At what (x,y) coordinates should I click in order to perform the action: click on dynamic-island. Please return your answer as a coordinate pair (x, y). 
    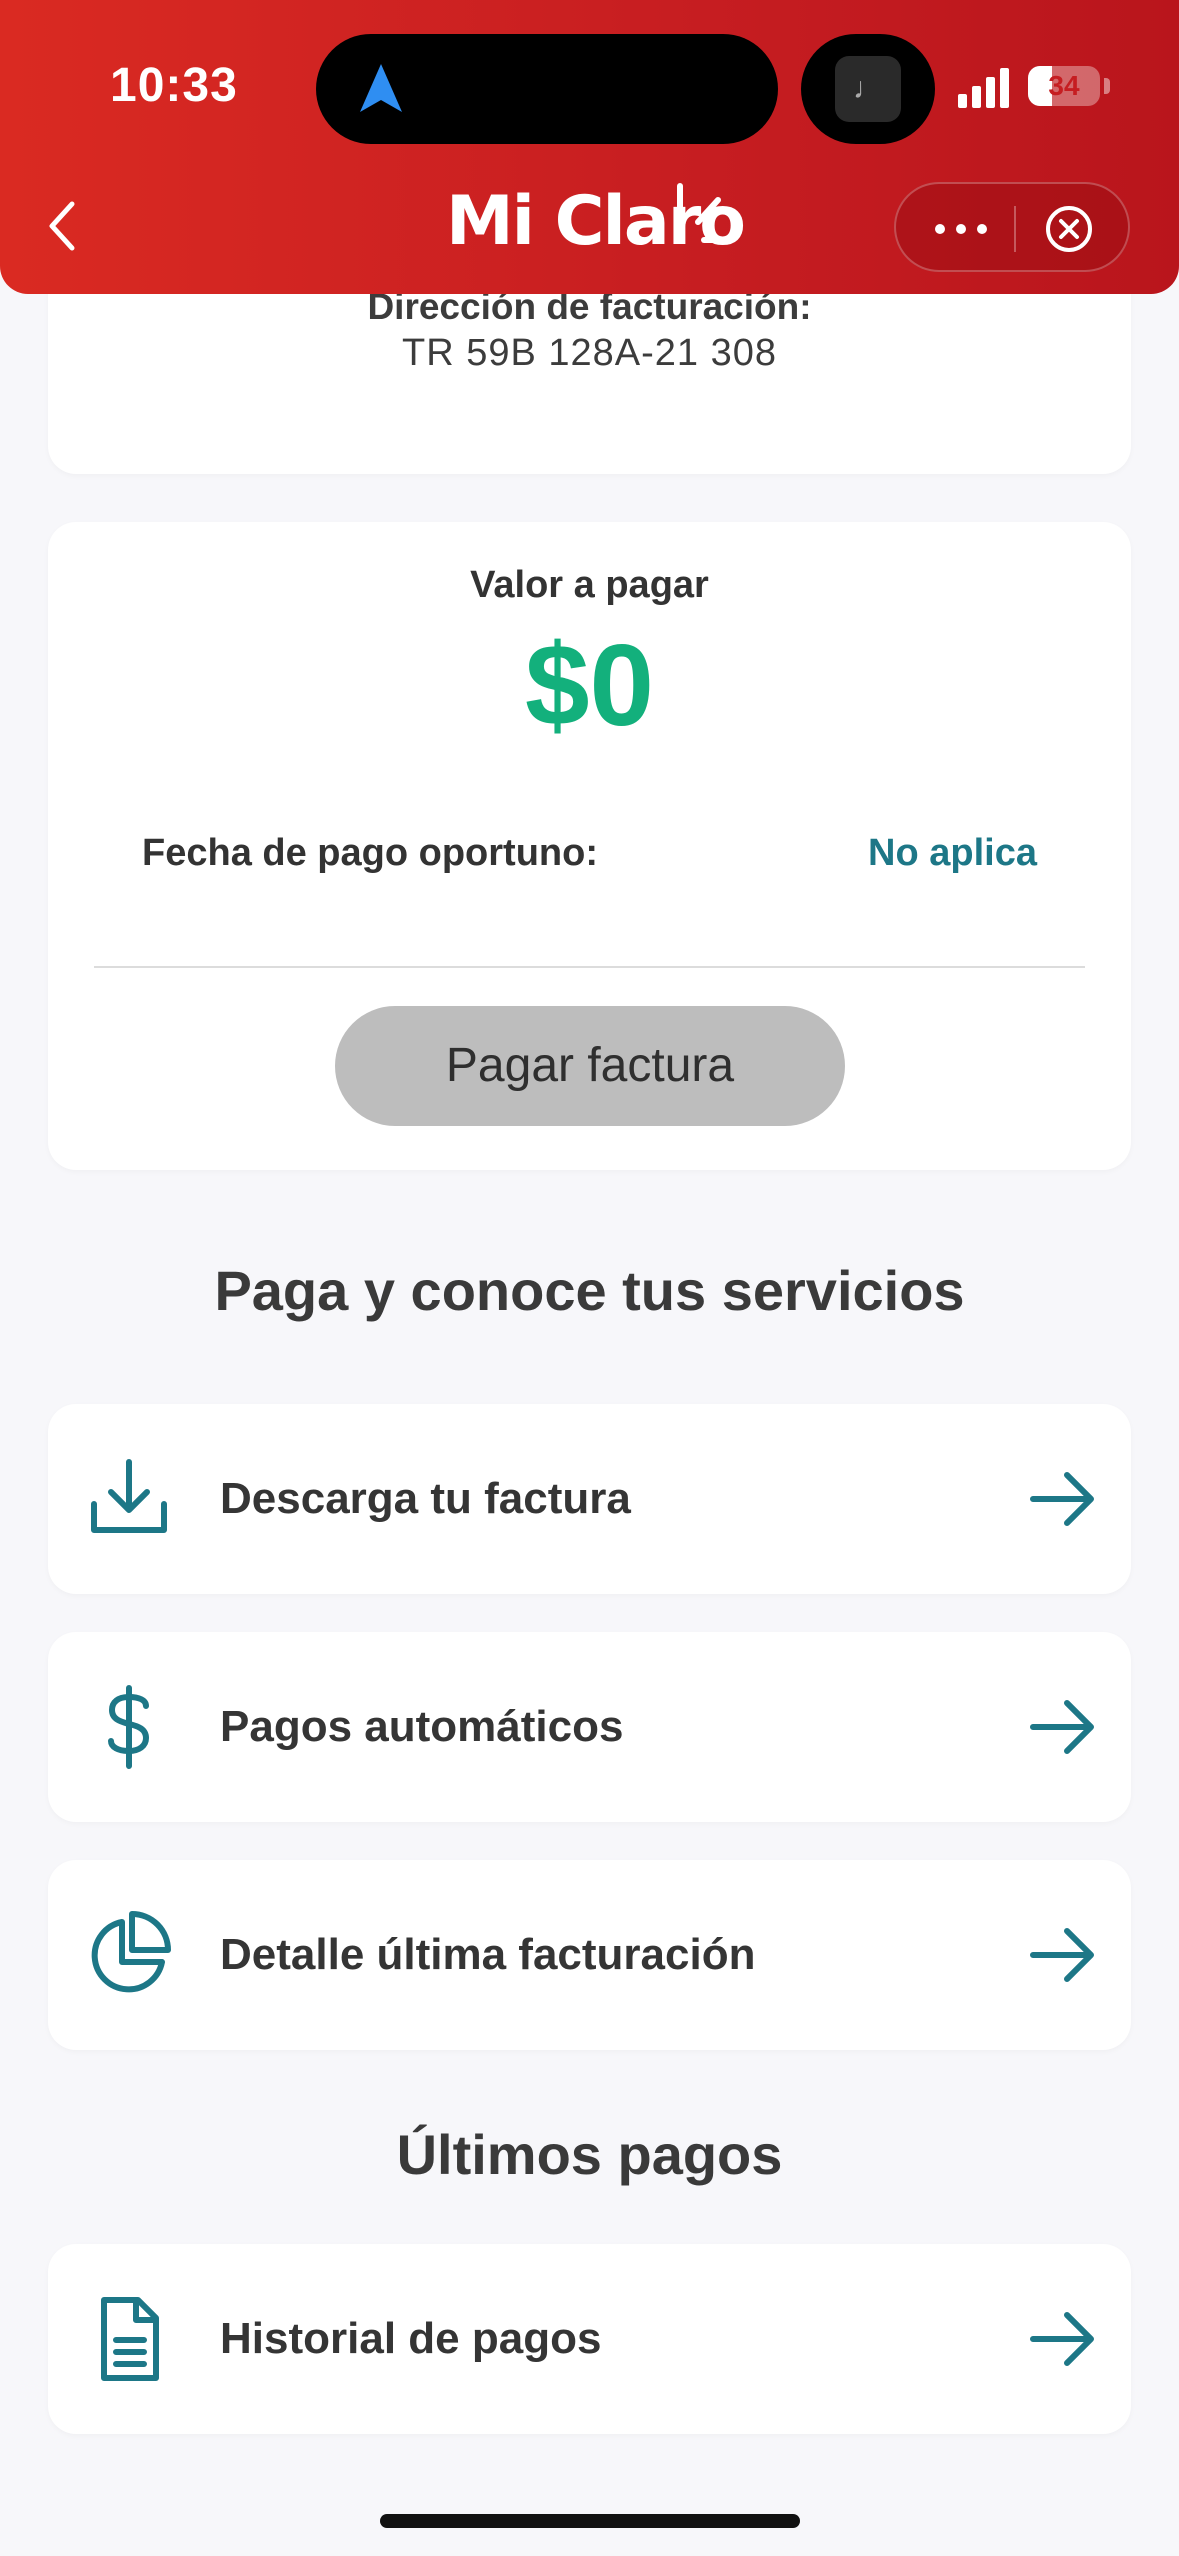
    Looking at the image, I should click on (547, 89).